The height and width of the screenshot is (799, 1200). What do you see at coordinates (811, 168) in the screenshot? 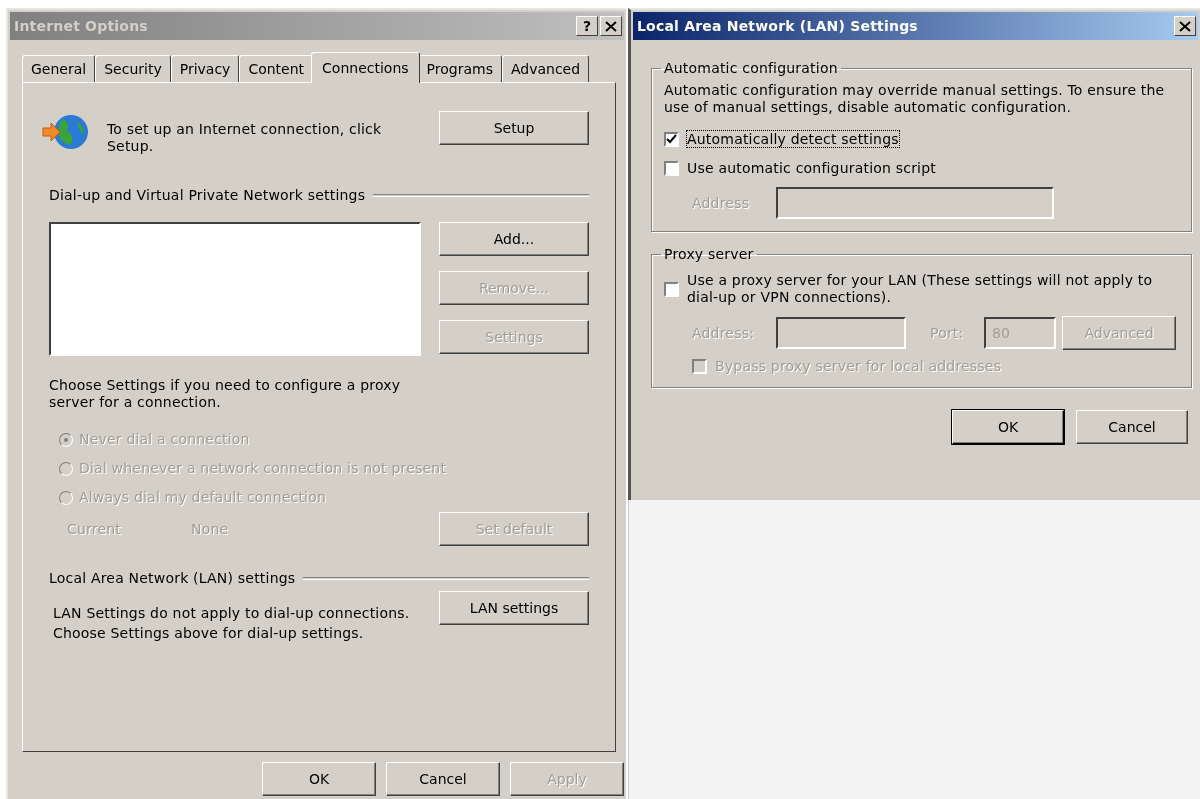
I see `checkbox-label: Use automatic configuration script` at bounding box center [811, 168].